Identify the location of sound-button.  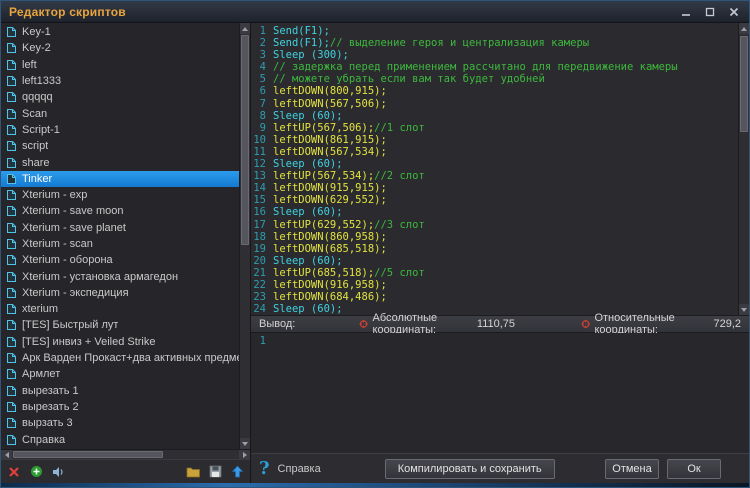
(58, 472).